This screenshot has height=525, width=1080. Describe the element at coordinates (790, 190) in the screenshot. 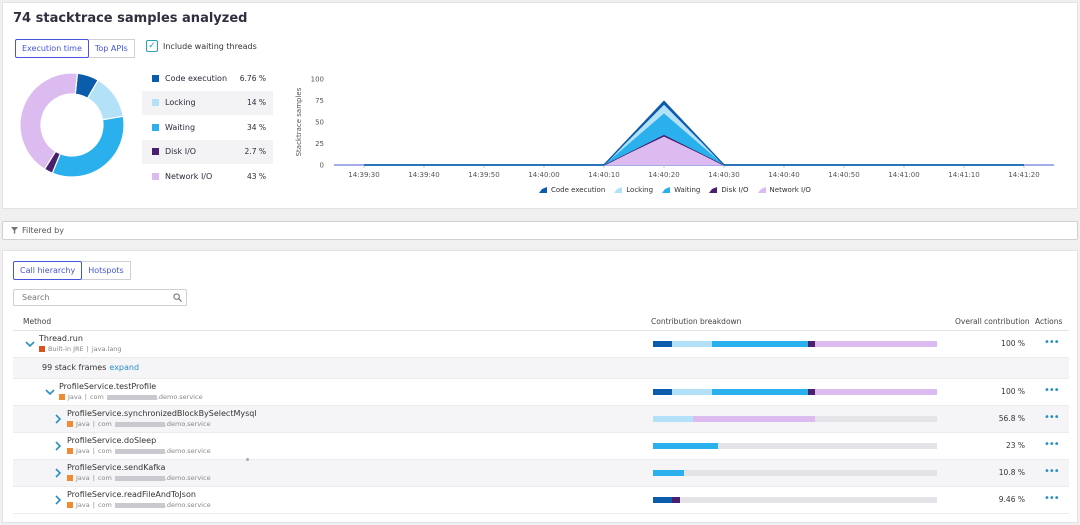

I see `chart-legend-label: Network I/O` at that location.